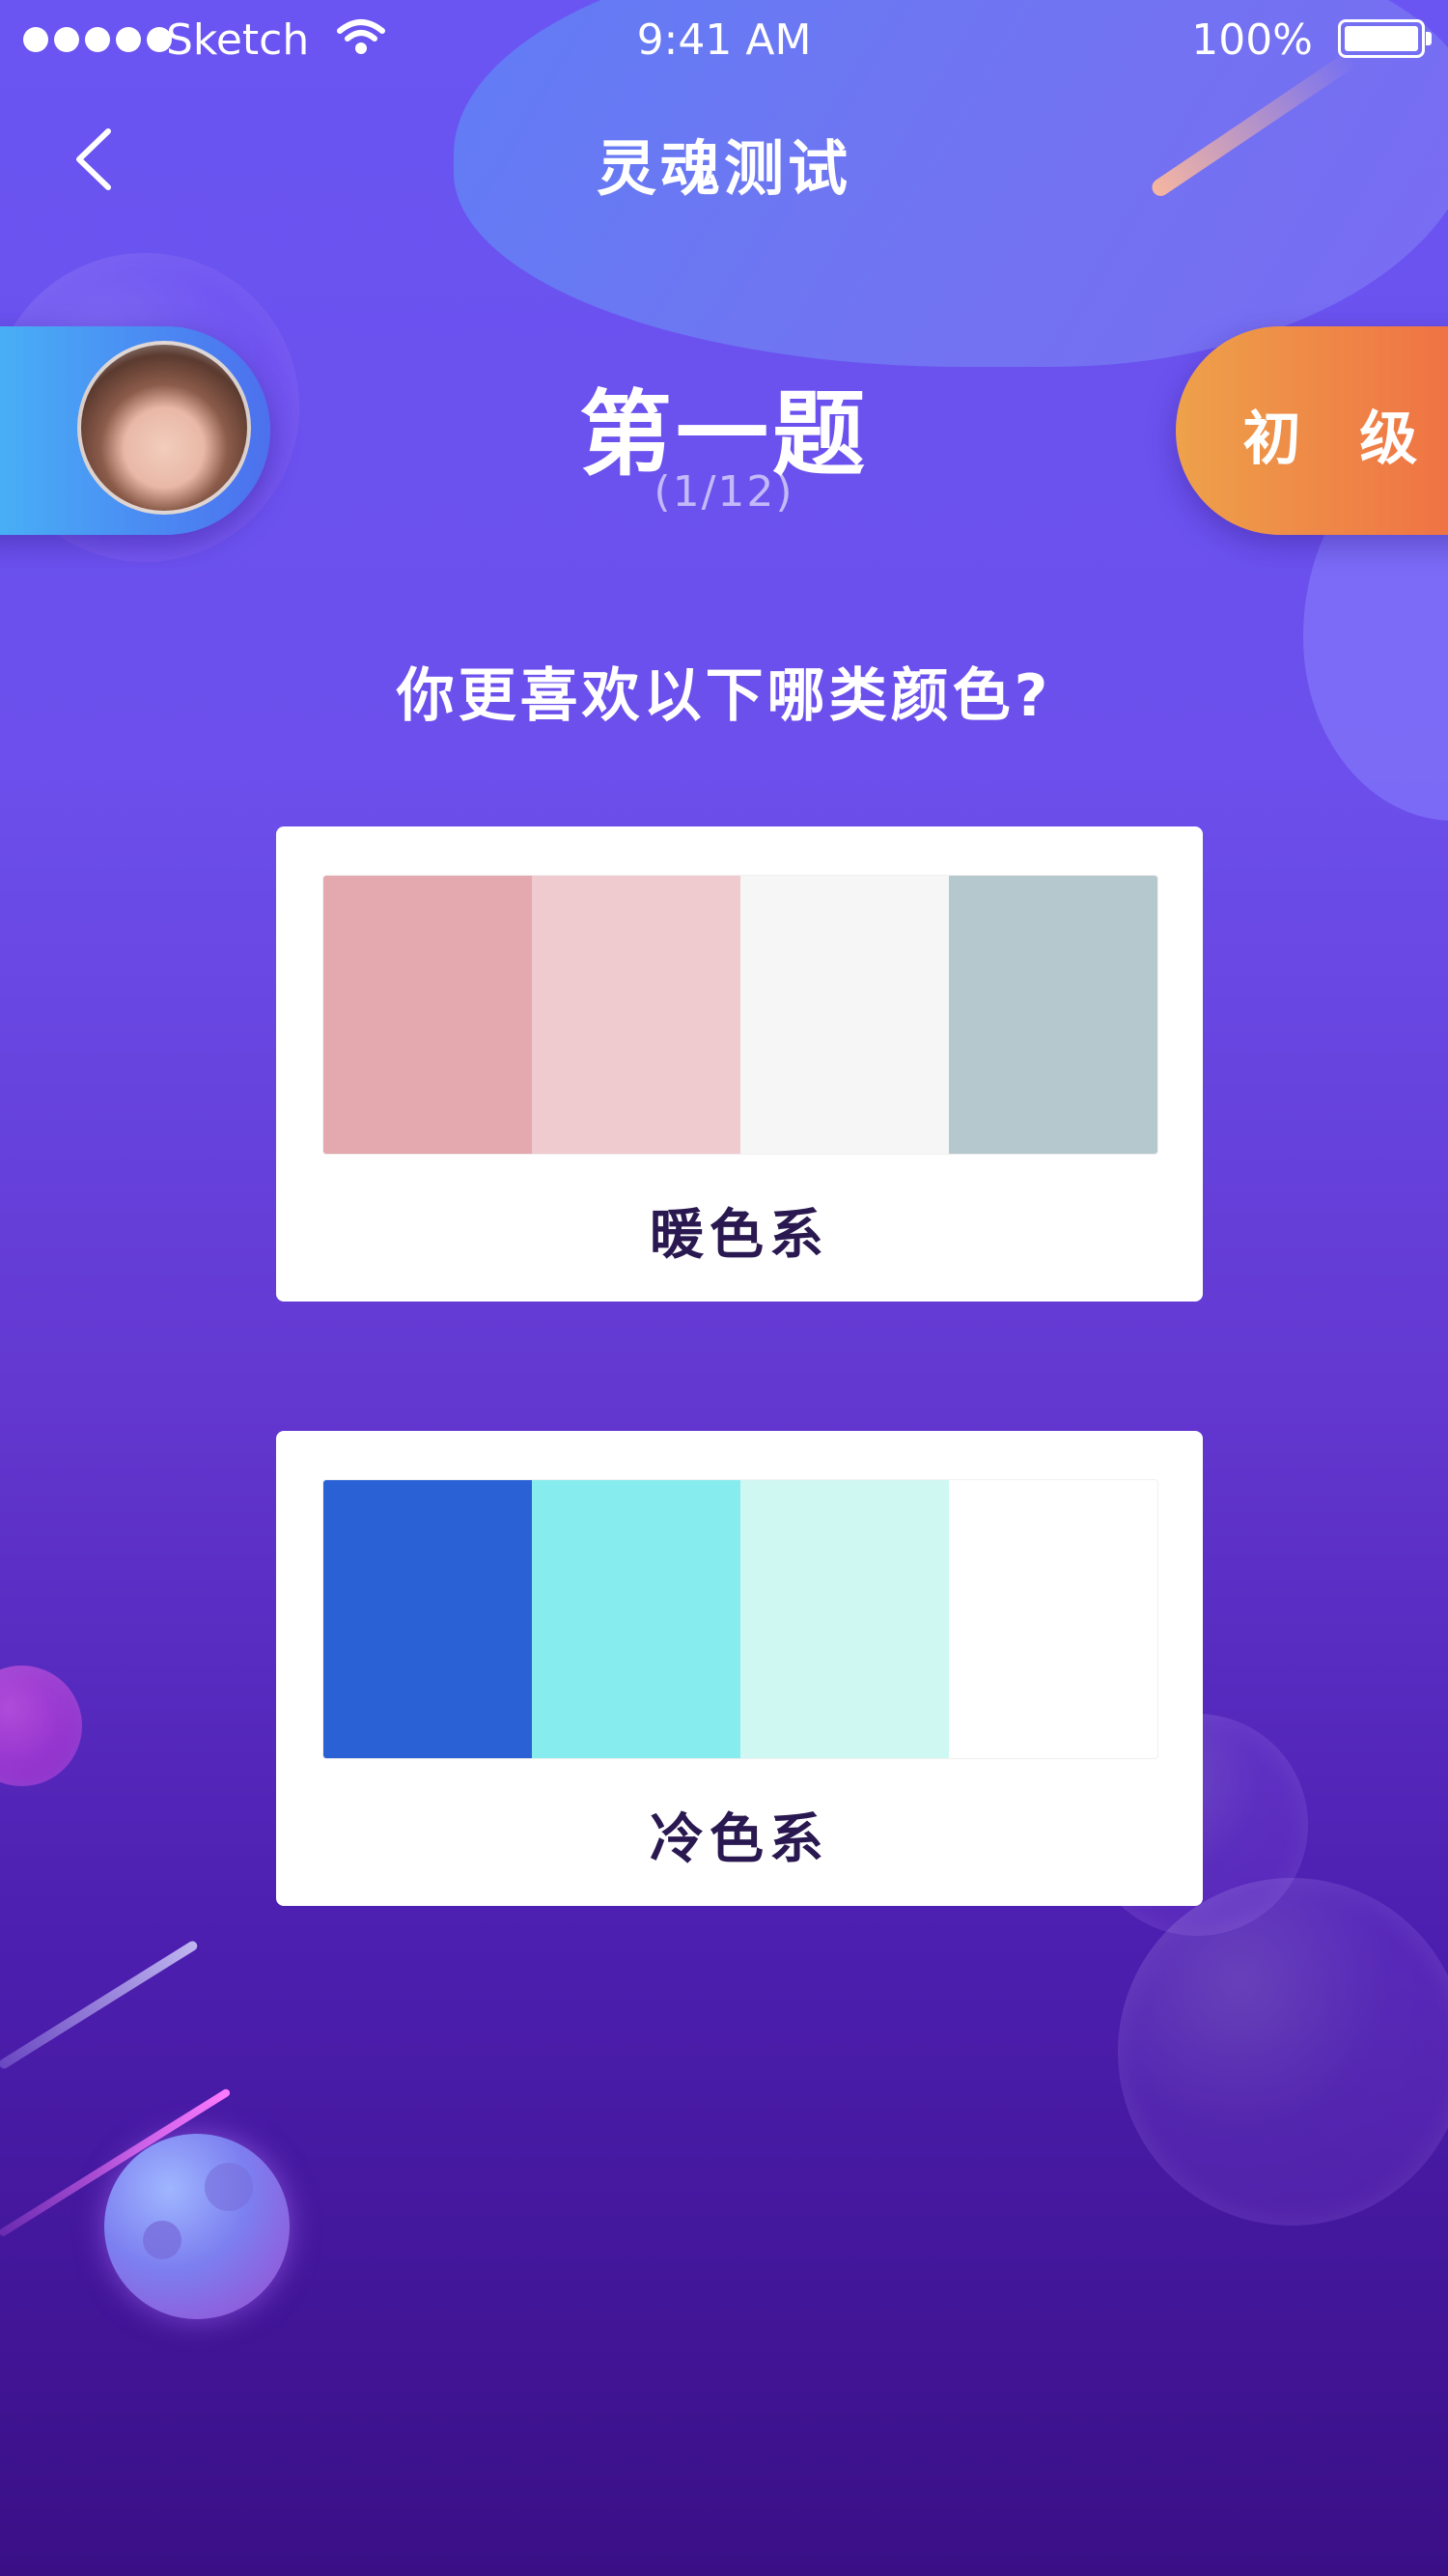  I want to click on level-label: 初 级, so click(1340, 440).